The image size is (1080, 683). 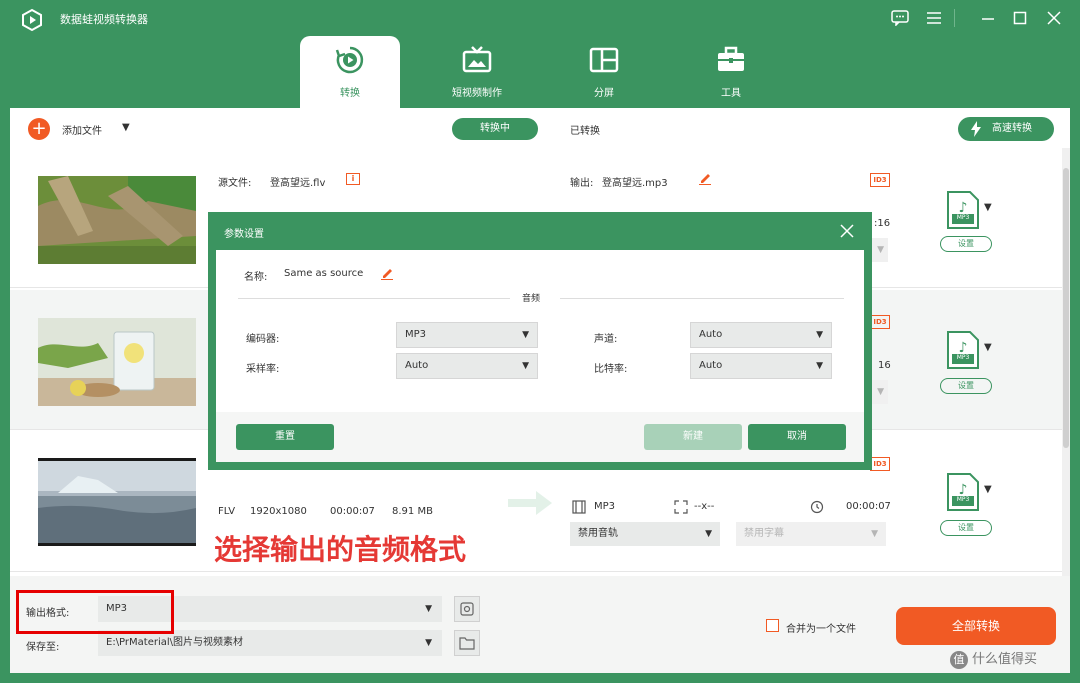 What do you see at coordinates (263, 339) in the screenshot?
I see `encoder-label: 编码器:` at bounding box center [263, 339].